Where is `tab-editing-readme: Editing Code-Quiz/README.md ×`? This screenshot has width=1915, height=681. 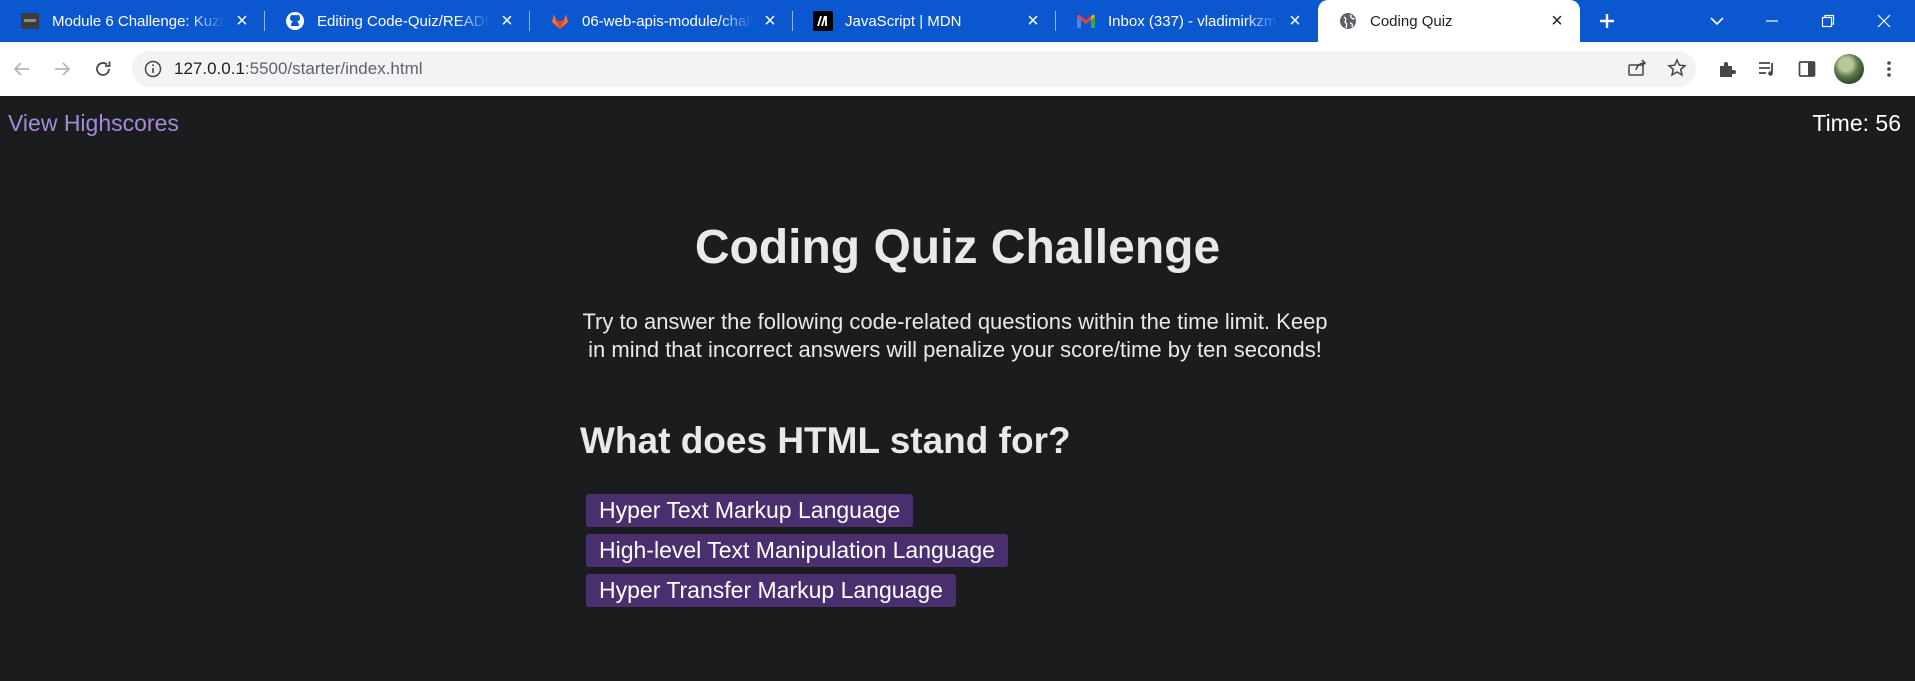 tab-editing-readme: Editing Code-Quiz/README.md × is located at coordinates (397, 21).